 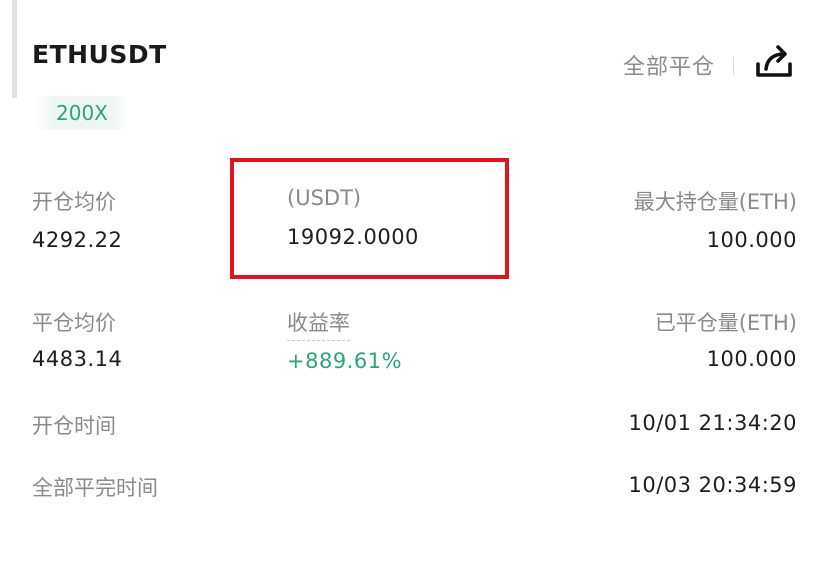 I want to click on header-divider, so click(x=733, y=66).